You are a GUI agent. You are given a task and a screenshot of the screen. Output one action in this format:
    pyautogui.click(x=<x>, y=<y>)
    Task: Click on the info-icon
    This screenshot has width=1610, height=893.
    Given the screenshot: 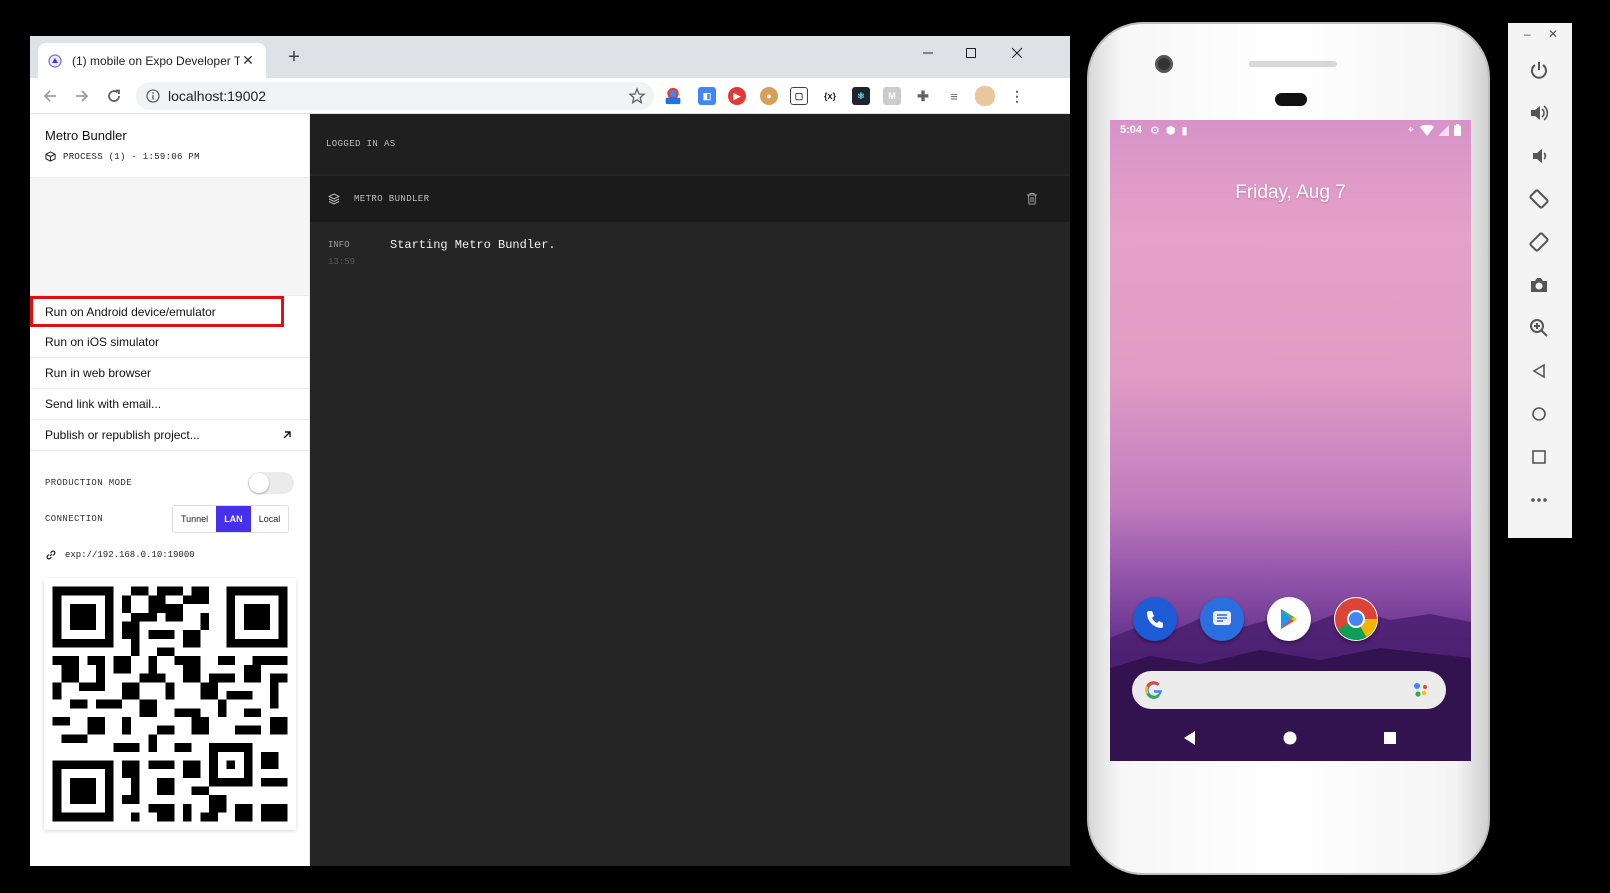 What is the action you would take?
    pyautogui.click(x=153, y=96)
    